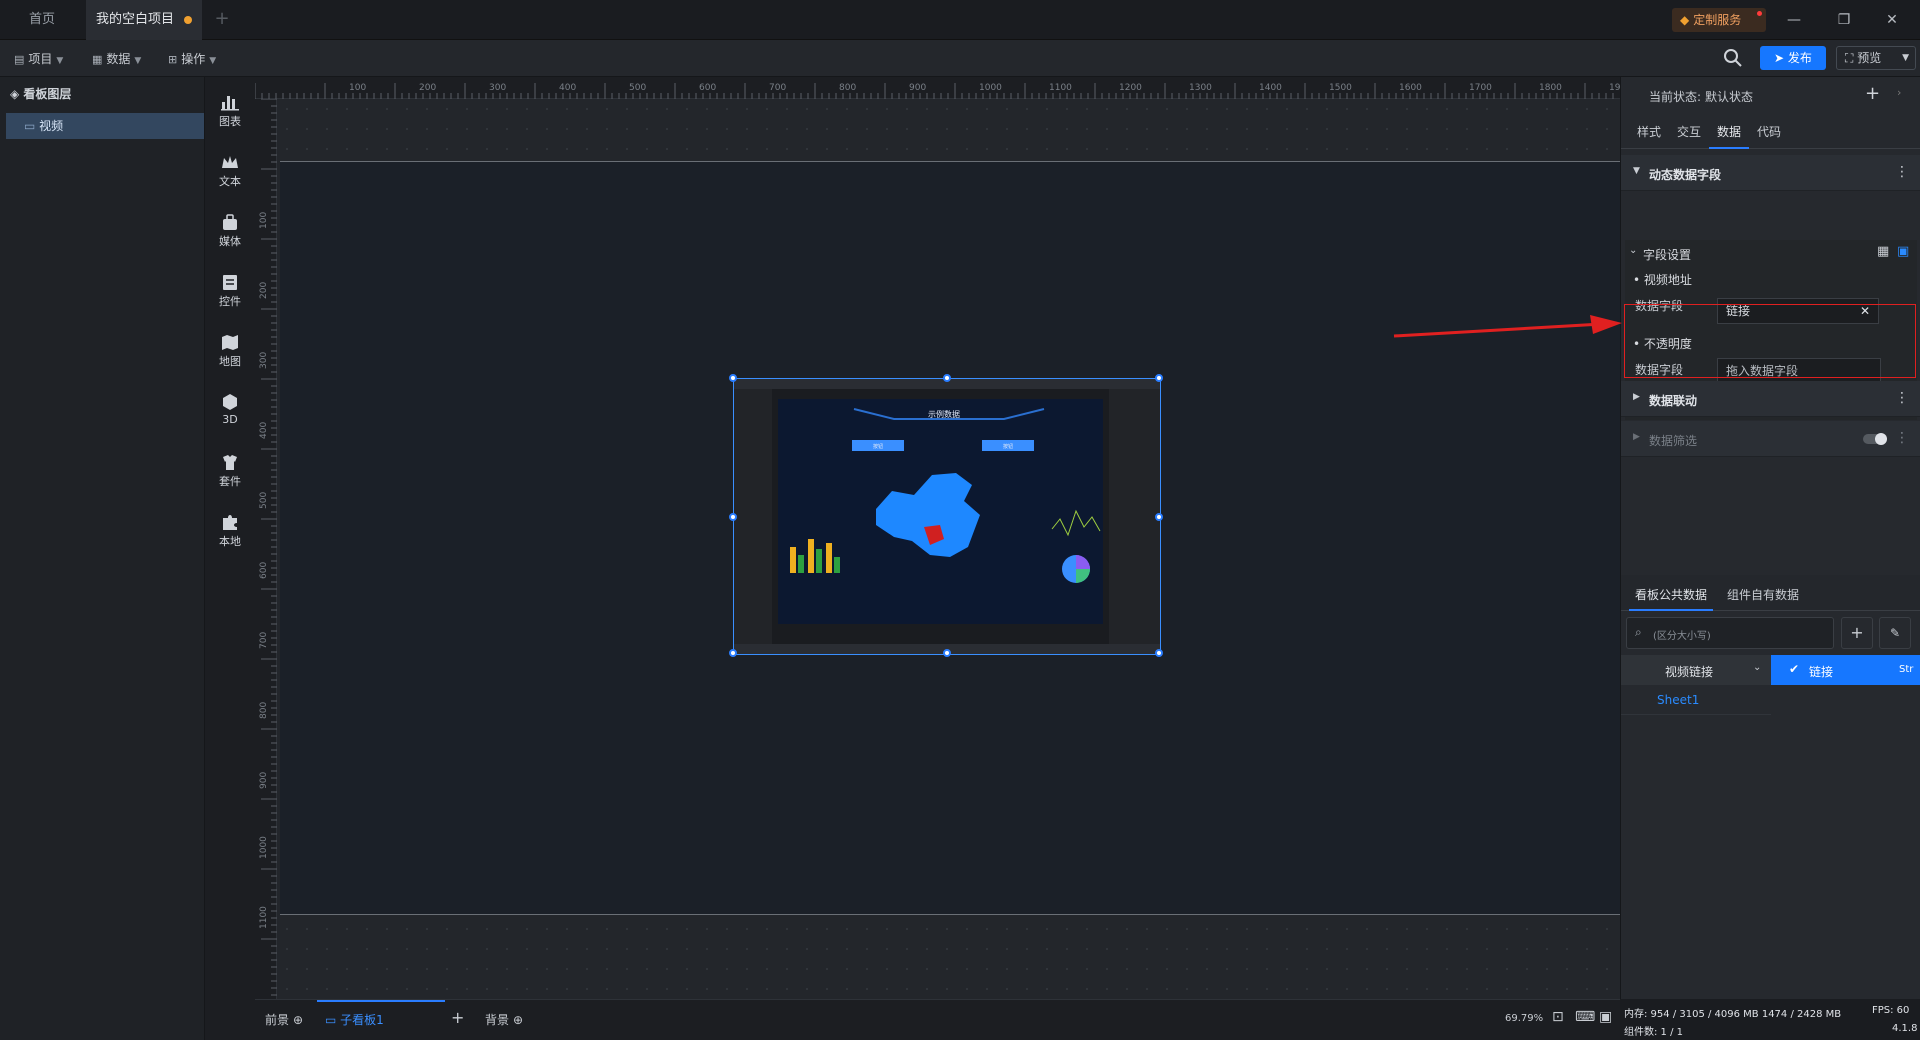 The height and width of the screenshot is (1040, 1920). What do you see at coordinates (230, 470) in the screenshot?
I see `rail-item-kit: 套件` at bounding box center [230, 470].